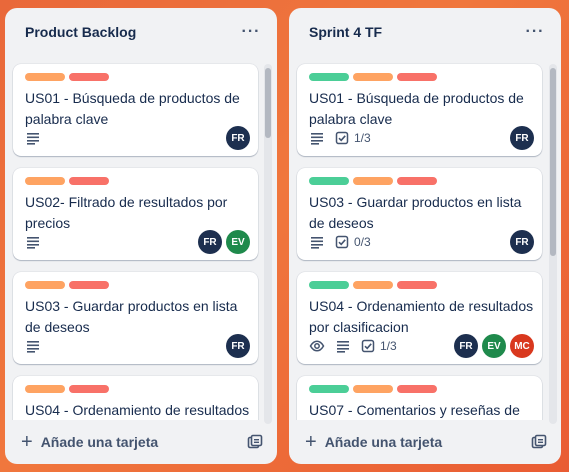  Describe the element at coordinates (345, 32) in the screenshot. I see `list-title: Sprint 4 TF` at that location.